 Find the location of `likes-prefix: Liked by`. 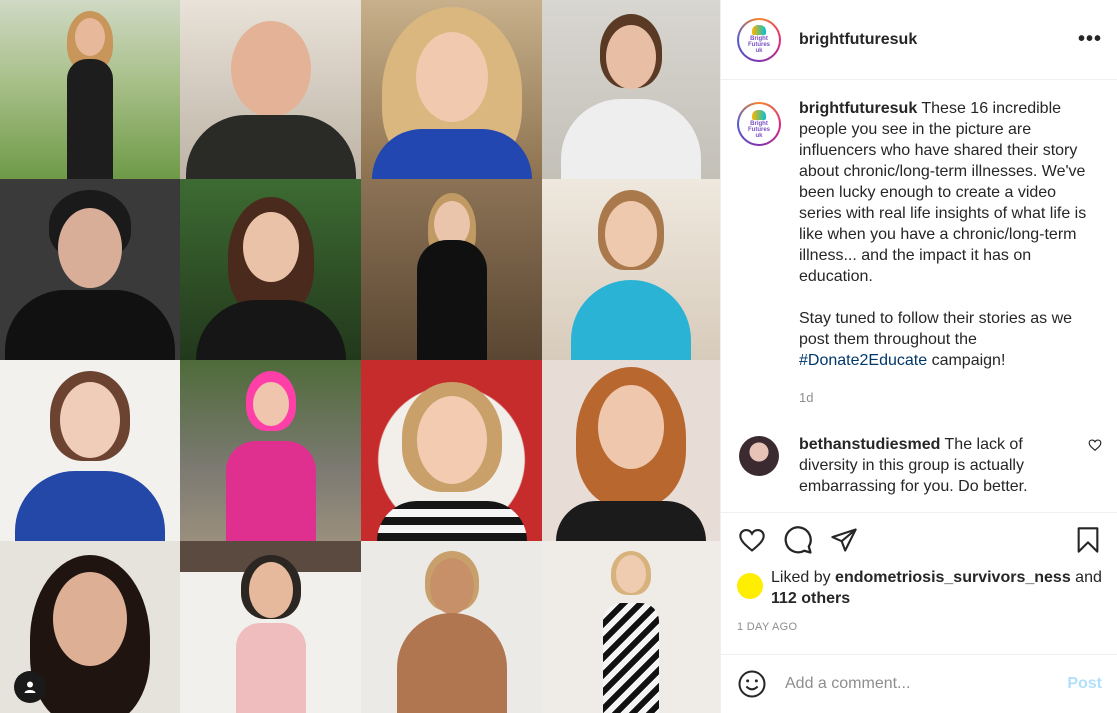

likes-prefix: Liked by is located at coordinates (801, 577).